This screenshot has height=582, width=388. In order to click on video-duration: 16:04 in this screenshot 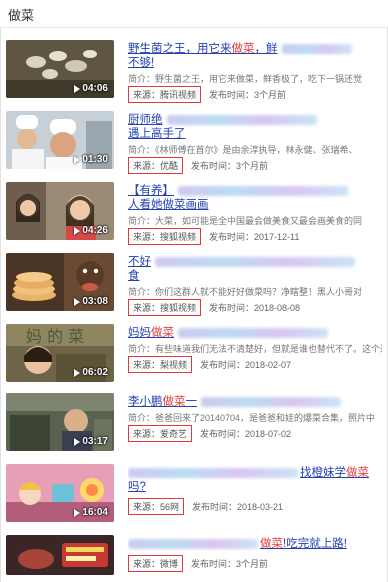, I will do `click(91, 512)`.